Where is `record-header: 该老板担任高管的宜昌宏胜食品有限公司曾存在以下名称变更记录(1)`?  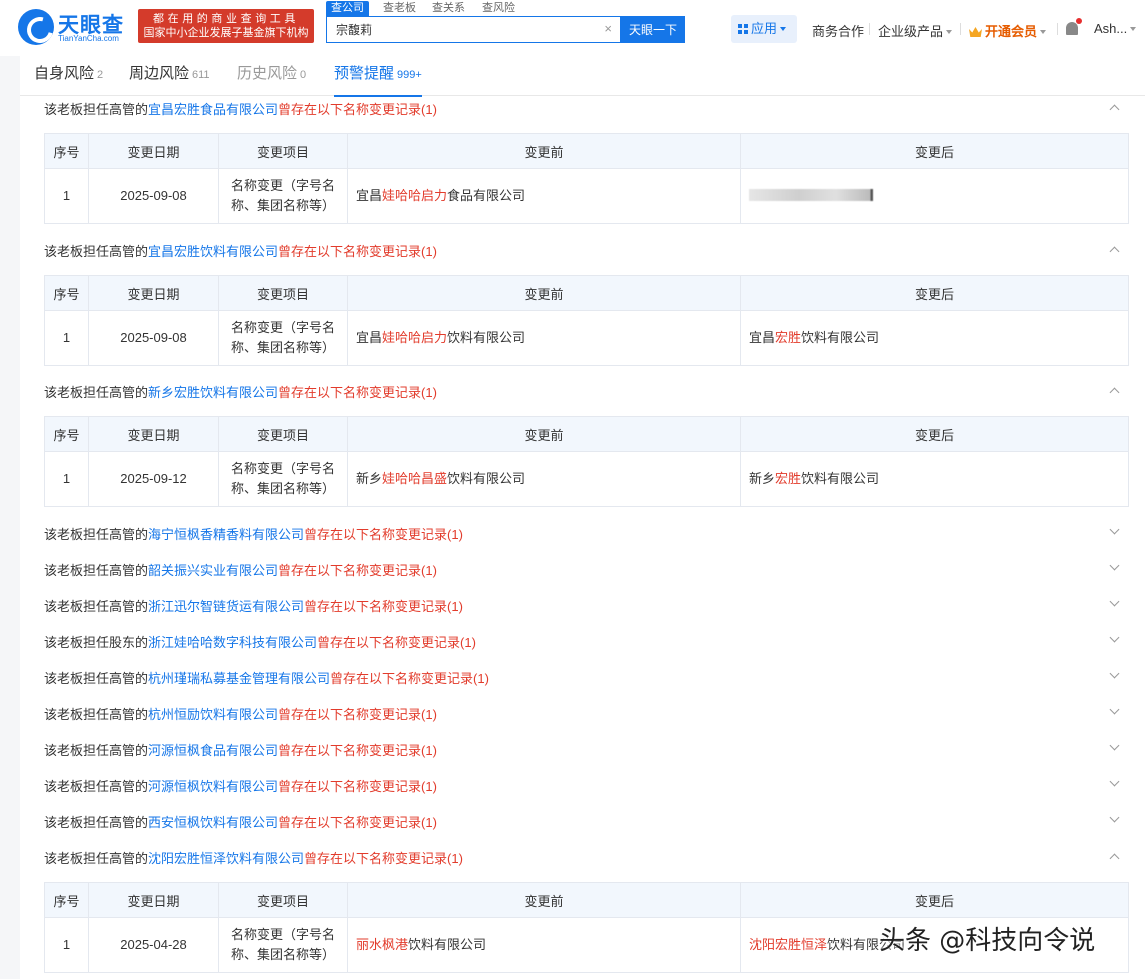
record-header: 该老板担任高管的宜昌宏胜食品有限公司曾存在以下名称变更记录(1) is located at coordinates (586, 108).